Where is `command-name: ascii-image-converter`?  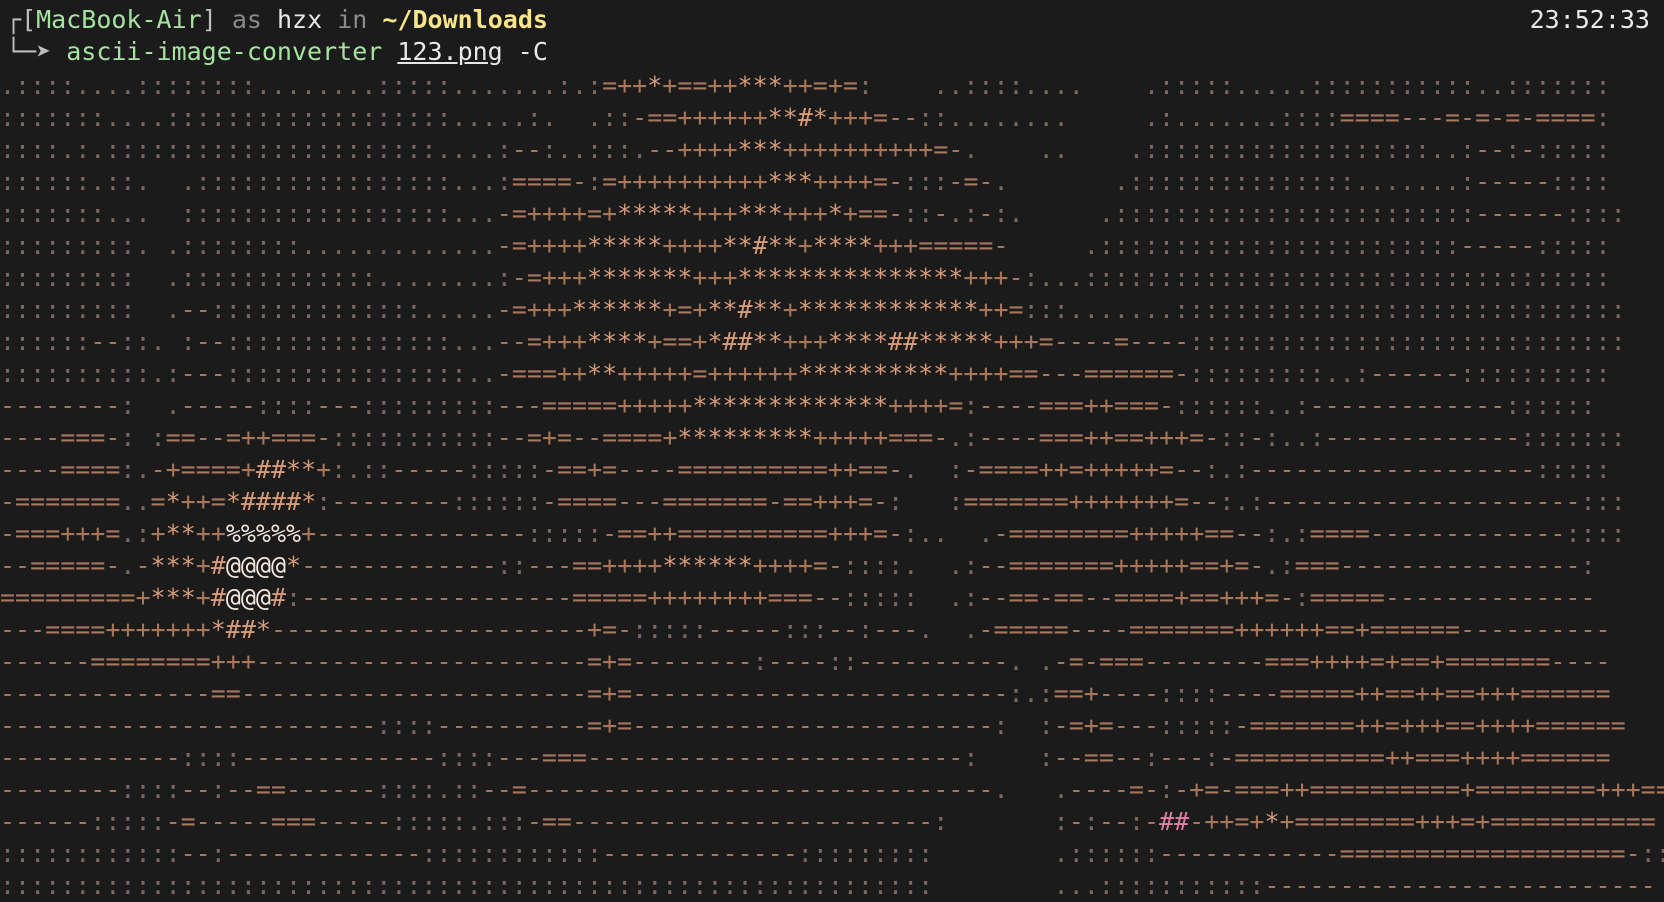
command-name: ascii-image-converter is located at coordinates (224, 51).